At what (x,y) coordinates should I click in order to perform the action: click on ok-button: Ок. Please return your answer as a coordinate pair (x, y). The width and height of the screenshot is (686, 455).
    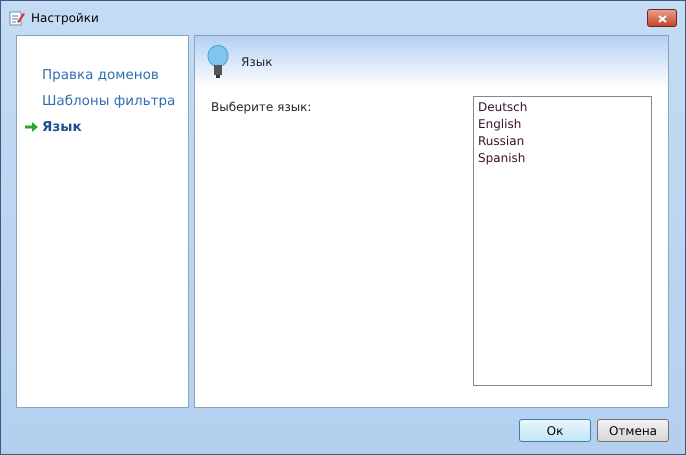
    Looking at the image, I should click on (555, 430).